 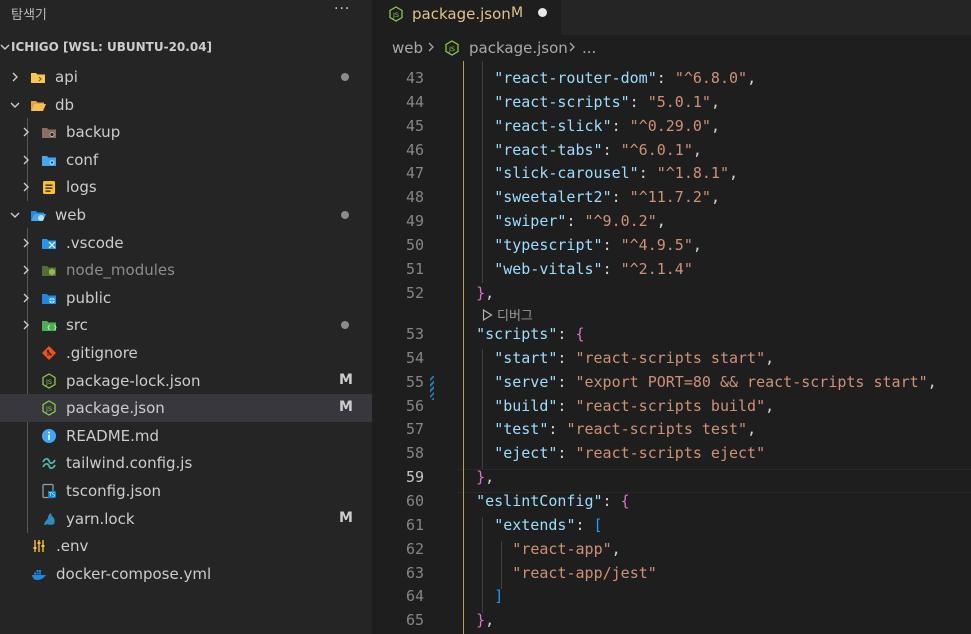 What do you see at coordinates (625, 78) in the screenshot?
I see `code-line: "react-router-dom": "^6.8.0",` at bounding box center [625, 78].